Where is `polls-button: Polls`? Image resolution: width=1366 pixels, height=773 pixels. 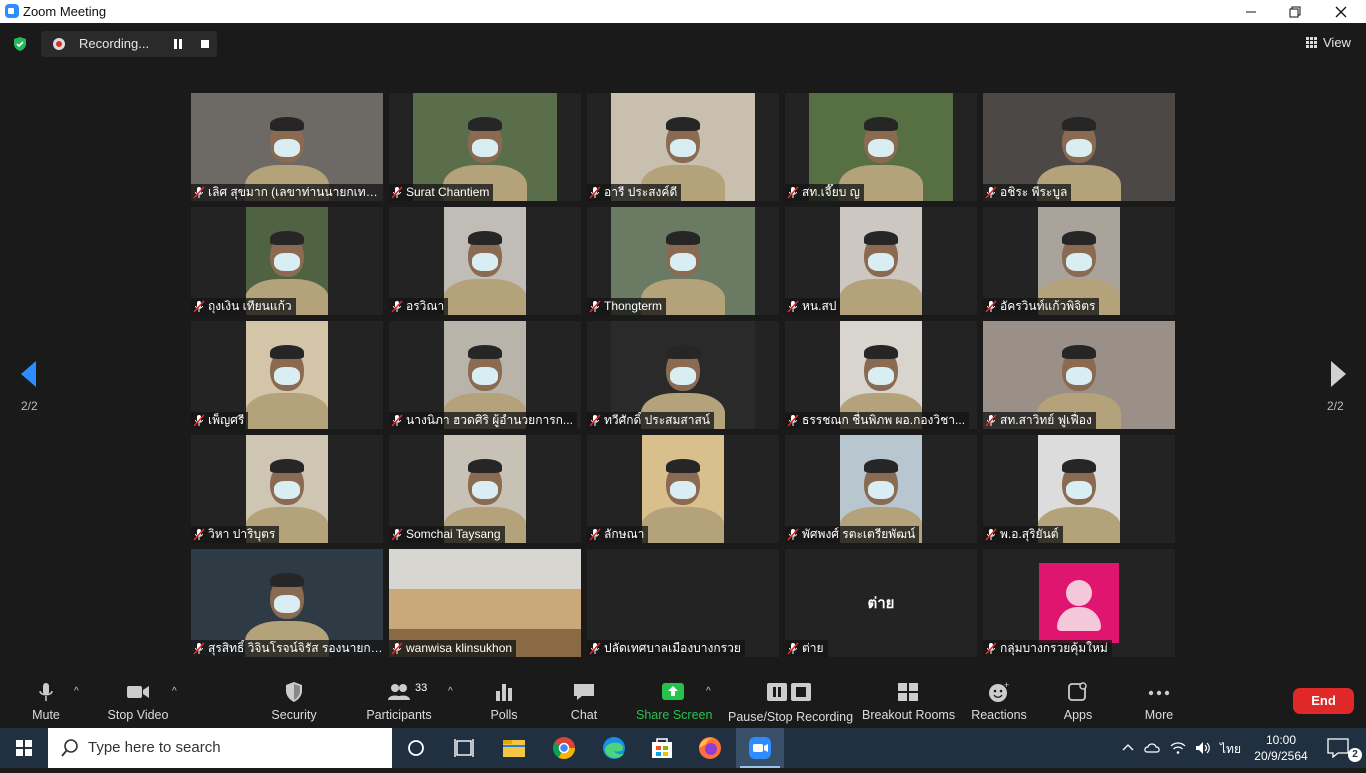
polls-button: Polls is located at coordinates (504, 703).